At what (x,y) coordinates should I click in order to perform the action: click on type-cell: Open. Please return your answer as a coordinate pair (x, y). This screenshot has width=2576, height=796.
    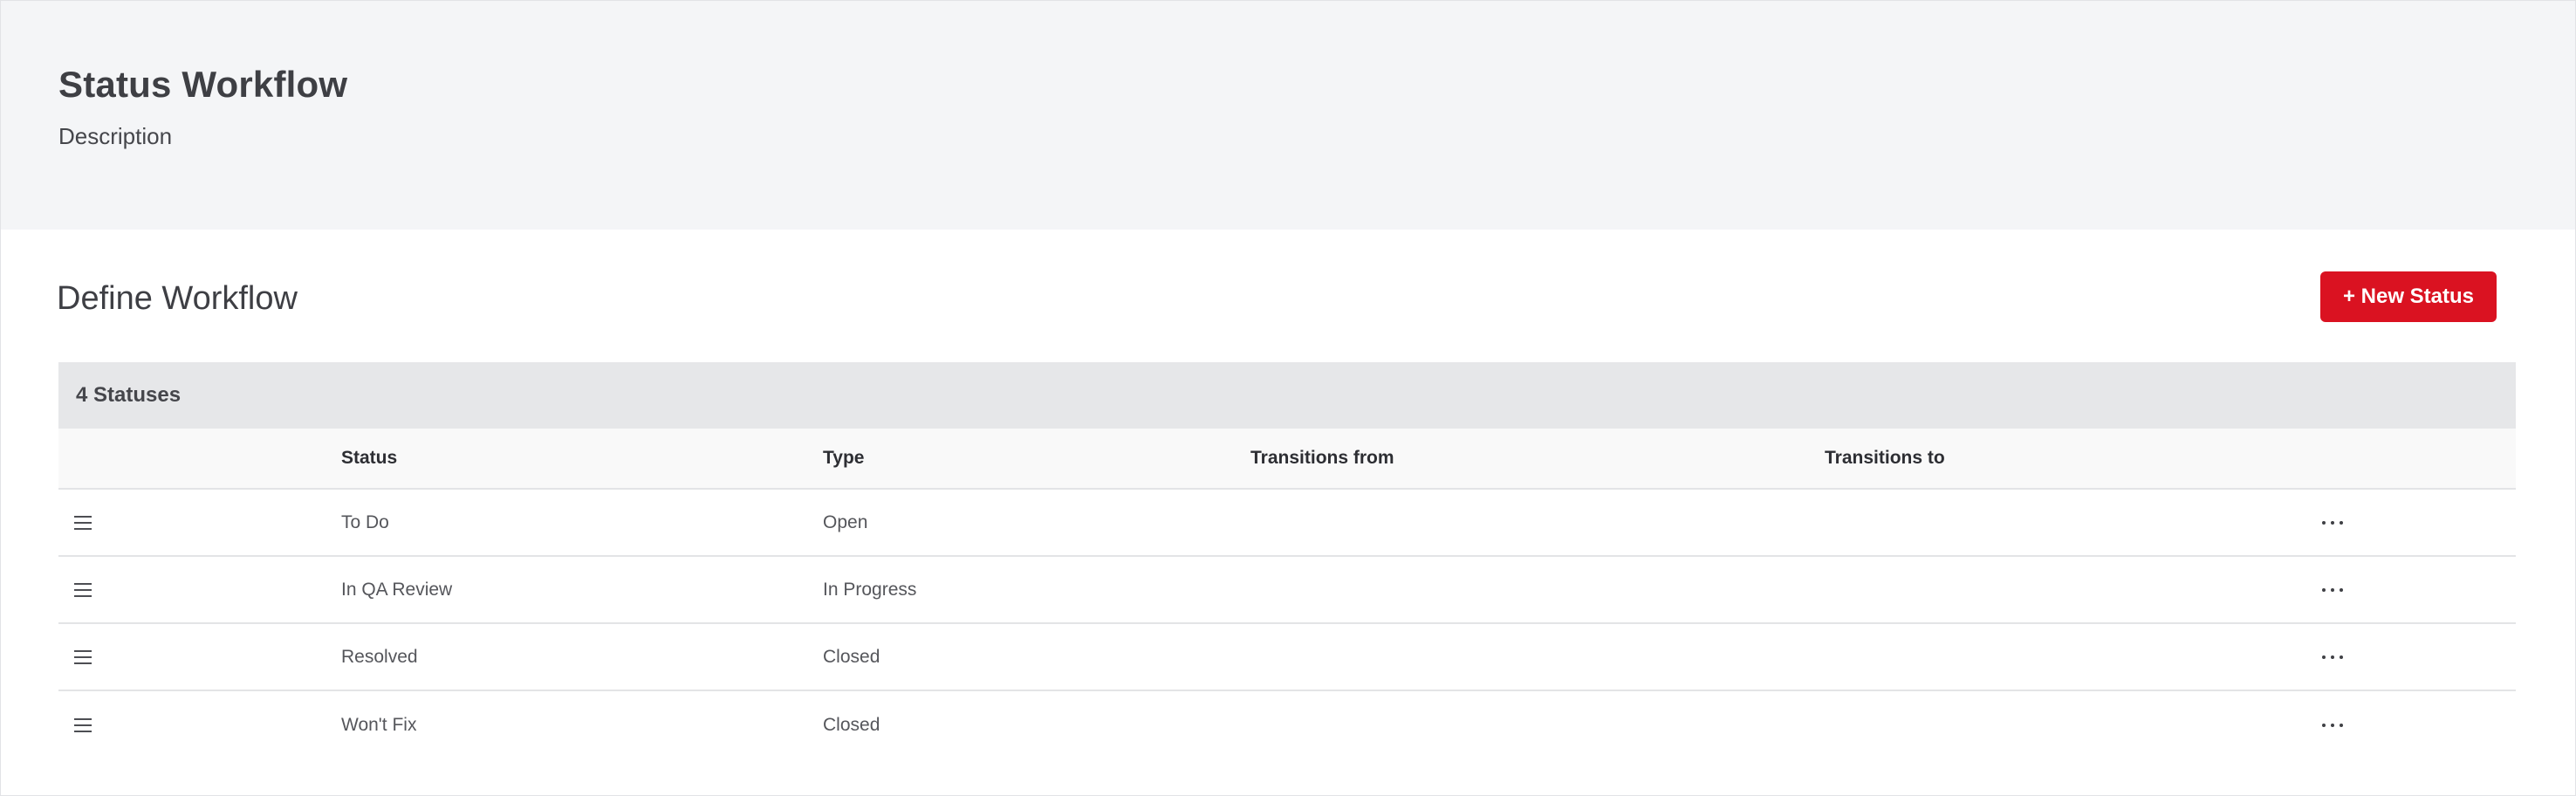
    Looking at the image, I should click on (845, 522).